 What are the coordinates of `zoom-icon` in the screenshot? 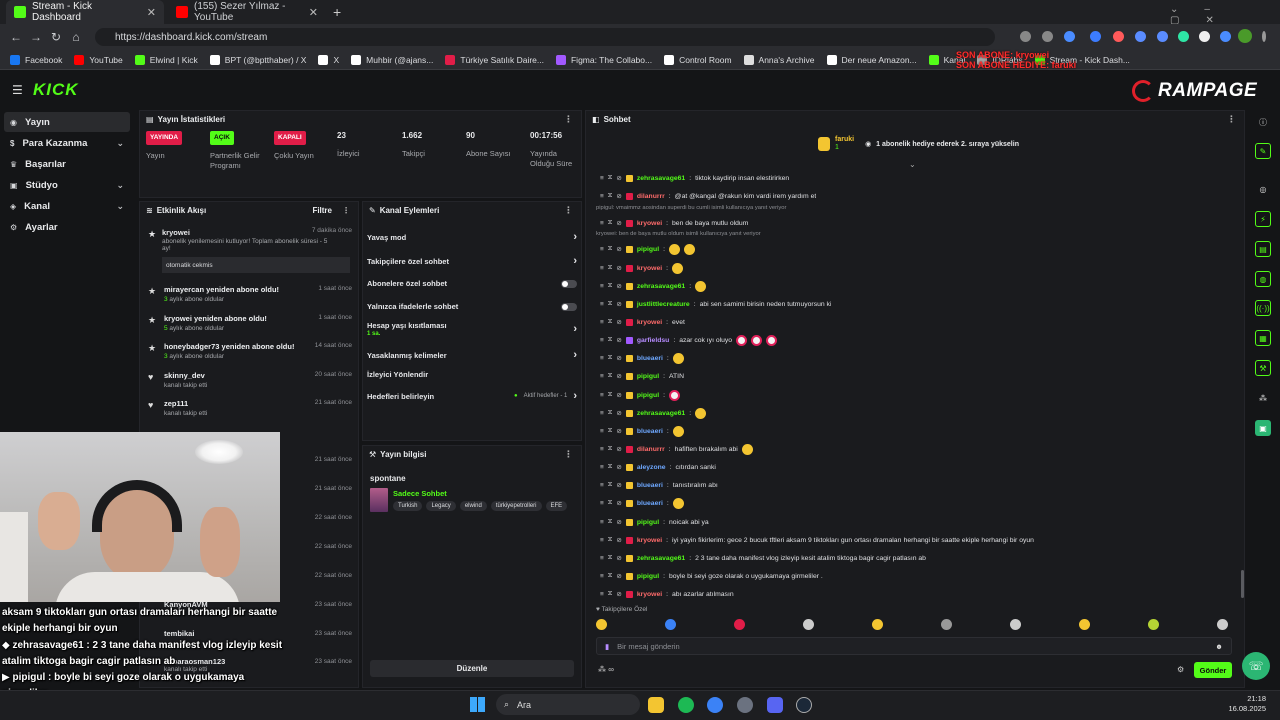 It's located at (1025, 36).